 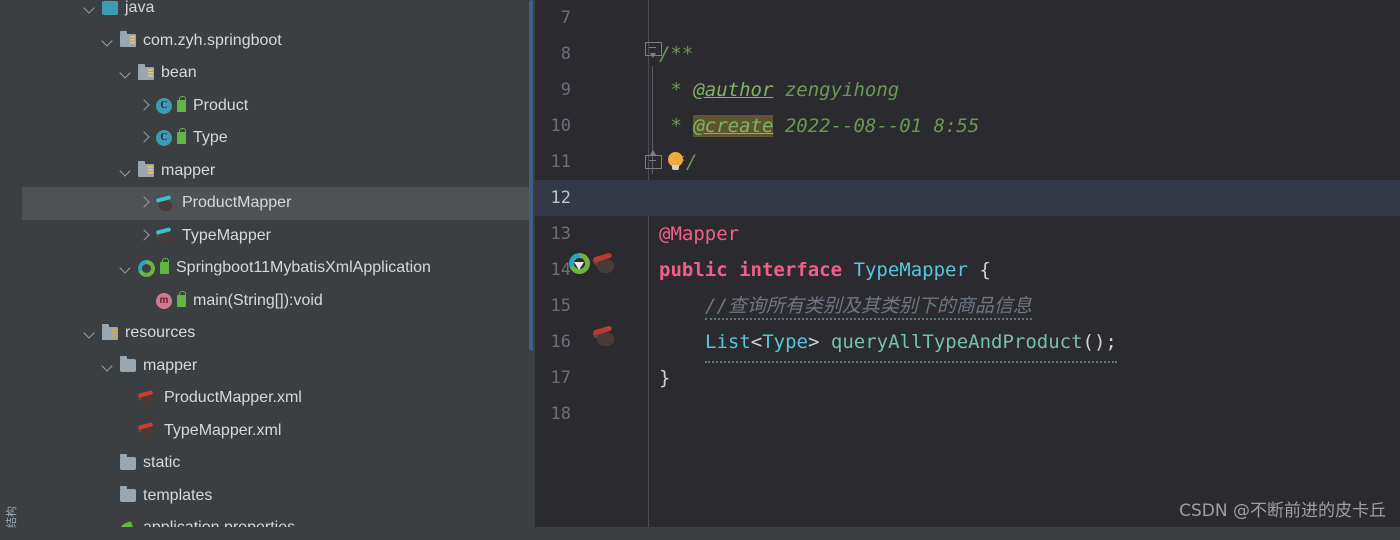 I want to click on line-number: 17, so click(x=560, y=378).